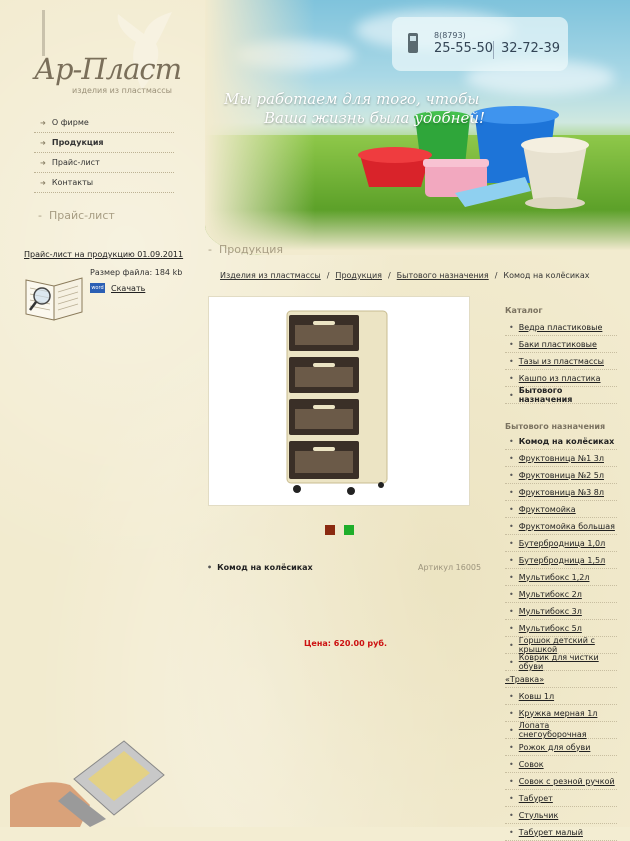  Describe the element at coordinates (531, 48) in the screenshot. I see `phone-number-2: 32-72-39` at that location.